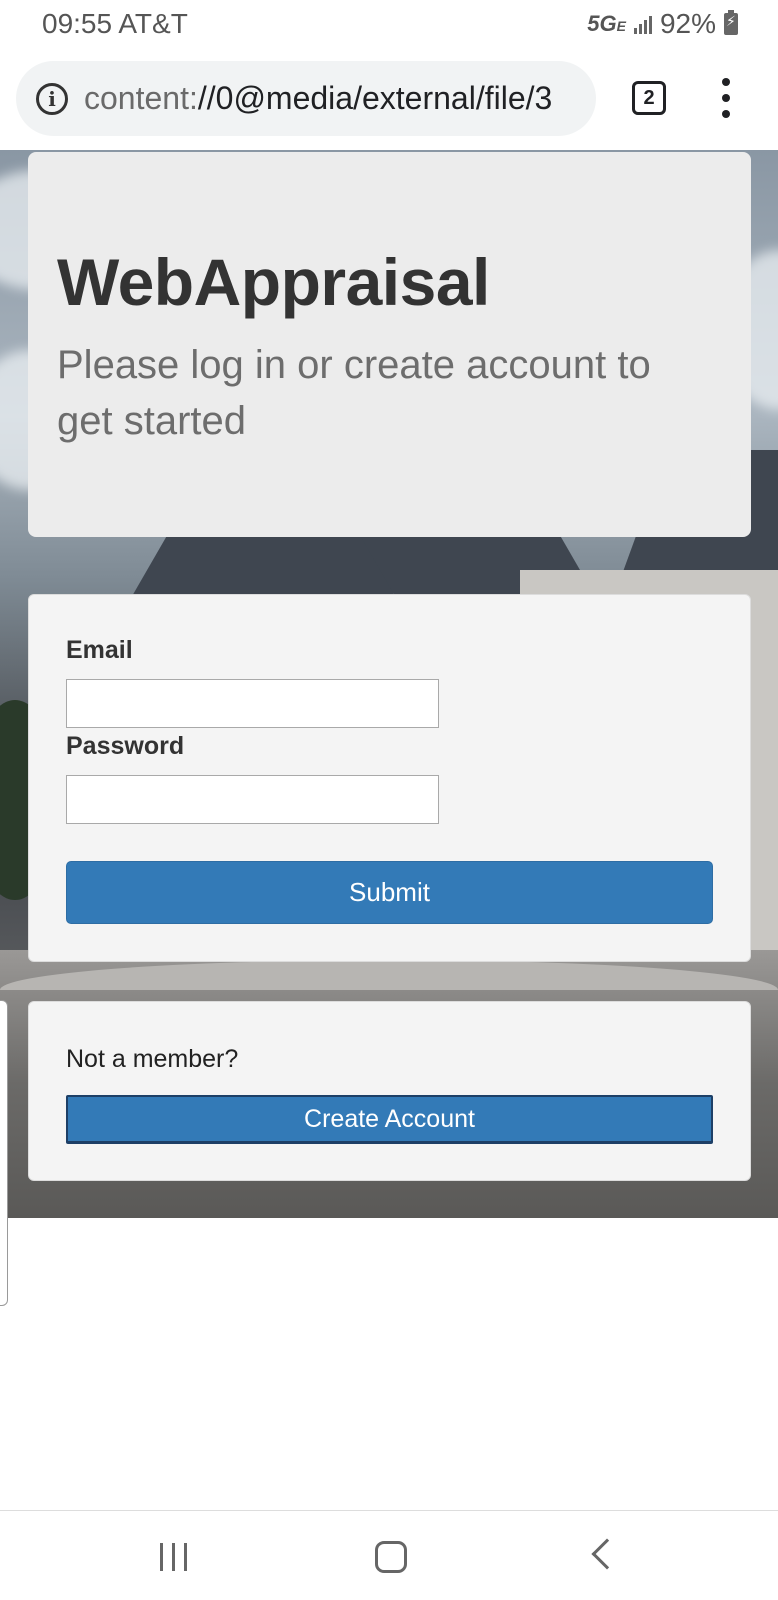 Image resolution: width=778 pixels, height=1600 pixels. I want to click on tabs-icon: 2, so click(649, 98).